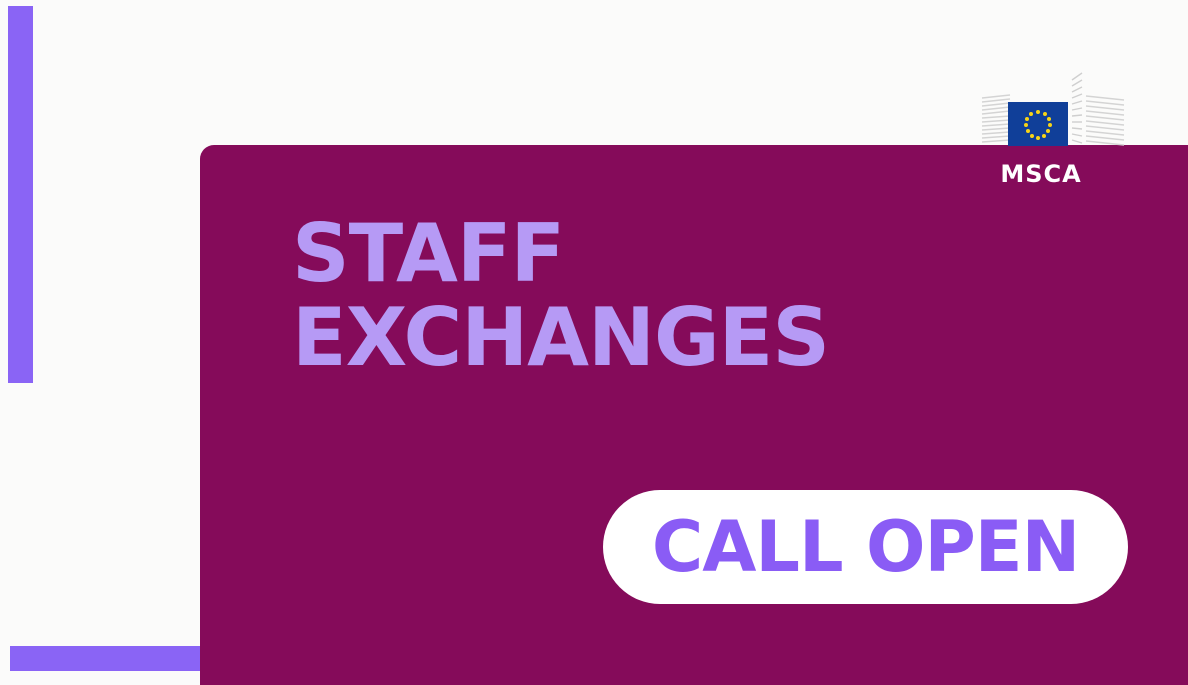  Describe the element at coordinates (1041, 174) in the screenshot. I see `msca-logo-text: MSCA` at that location.